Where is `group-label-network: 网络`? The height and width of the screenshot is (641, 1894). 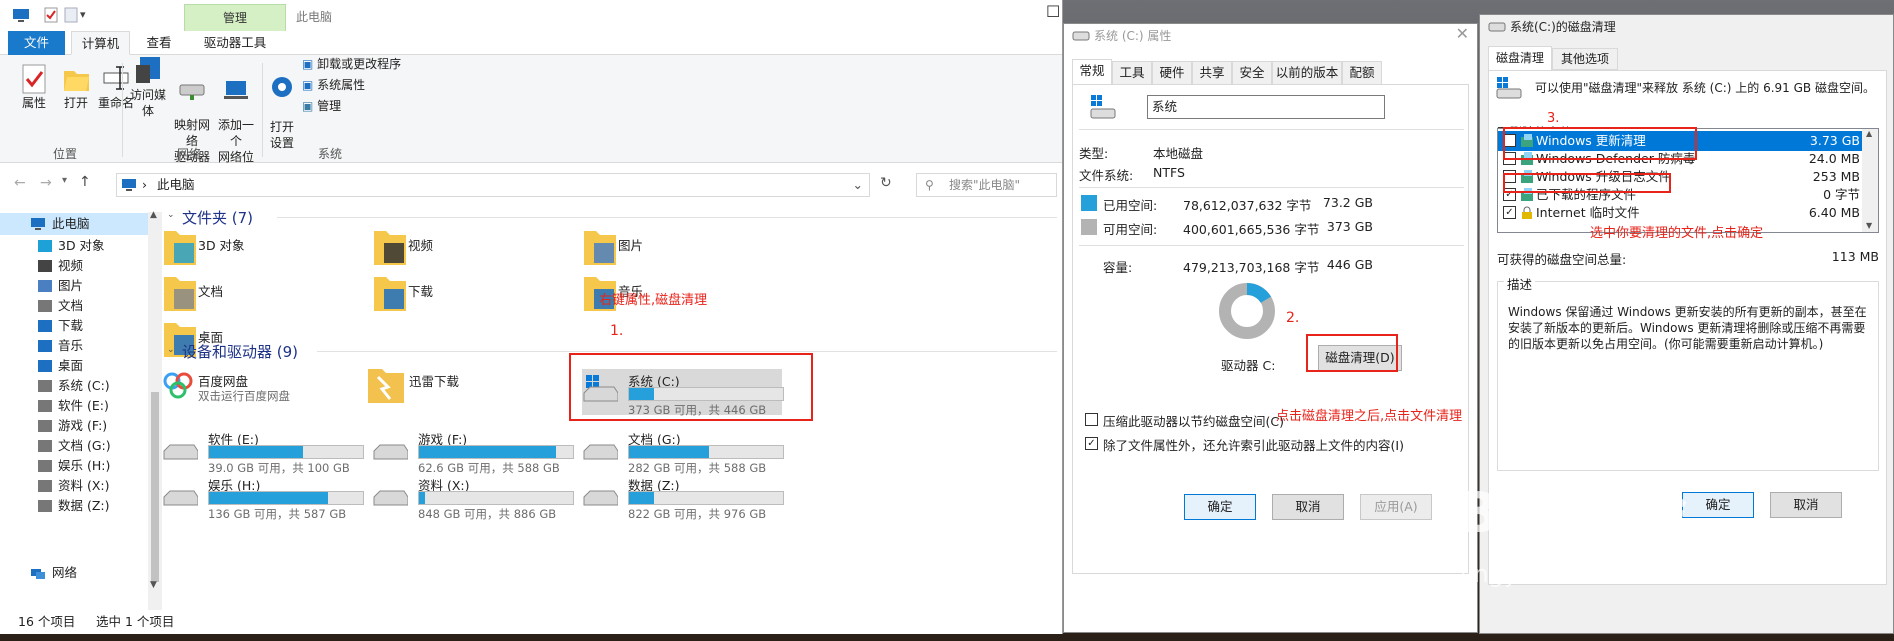 group-label-network: 网络 is located at coordinates (189, 154).